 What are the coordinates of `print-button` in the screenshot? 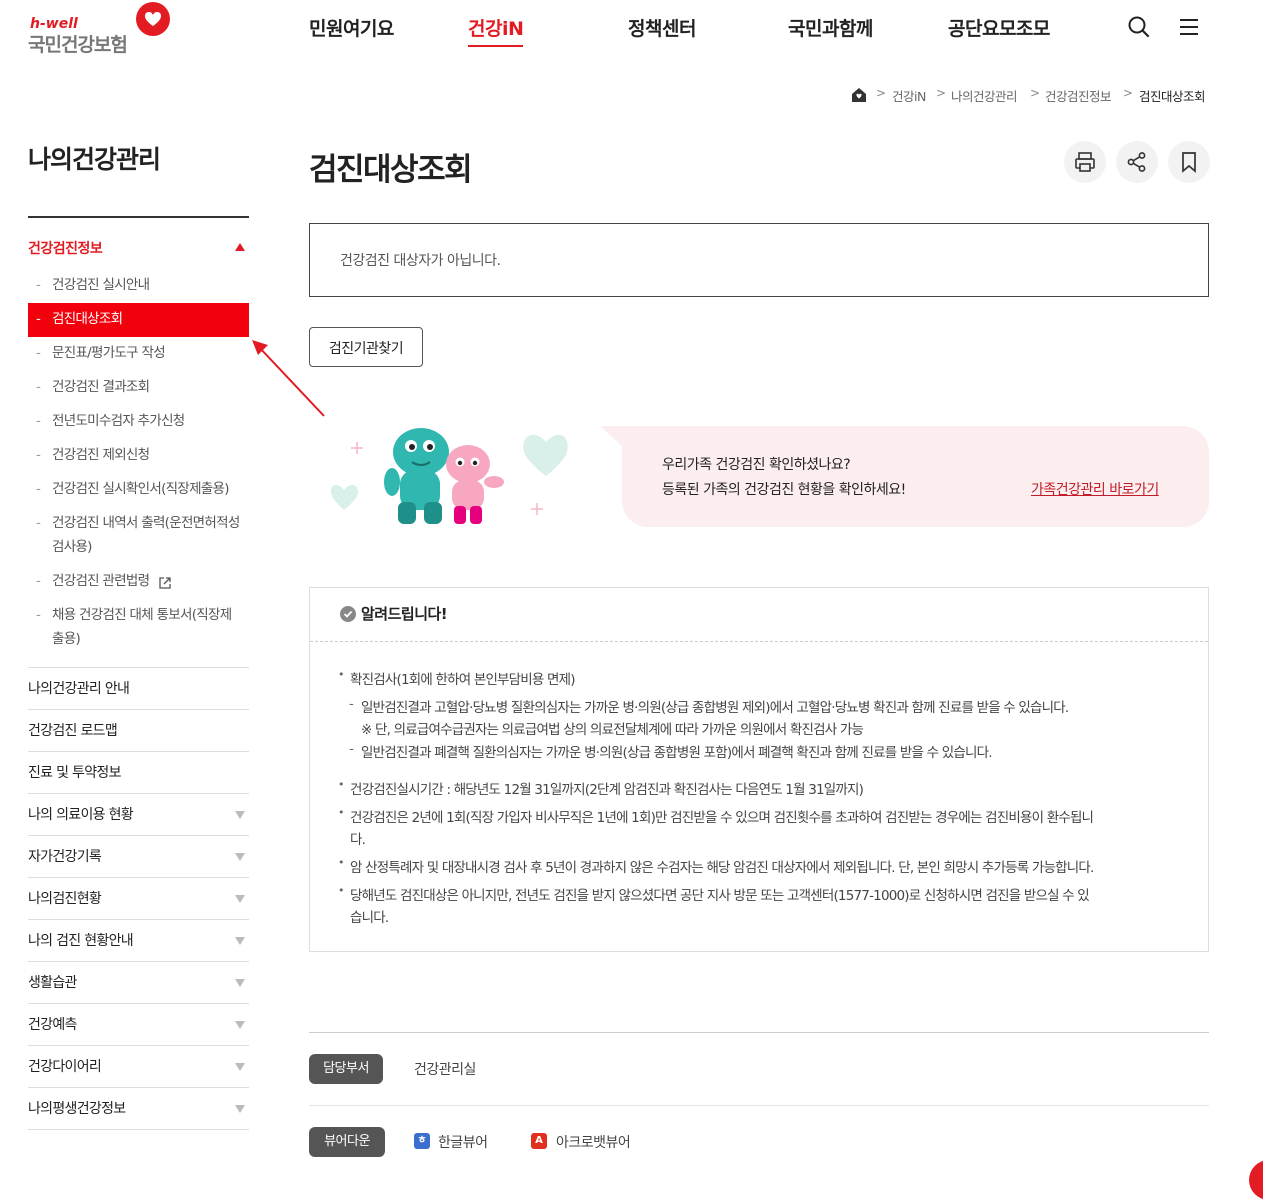 It's located at (1085, 162).